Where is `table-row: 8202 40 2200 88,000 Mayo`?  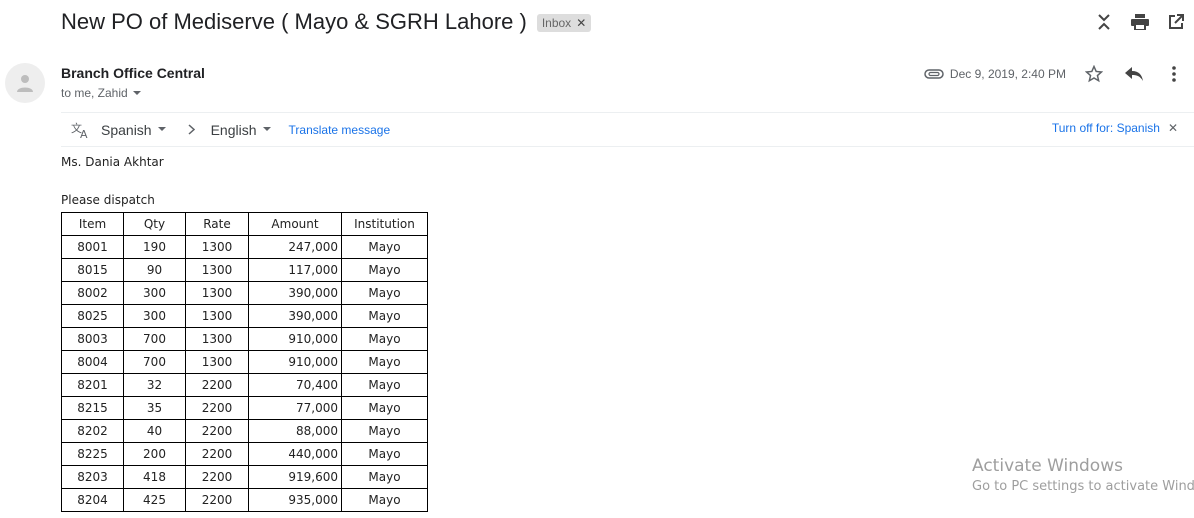
table-row: 8202 40 2200 88,000 Mayo is located at coordinates (244, 431).